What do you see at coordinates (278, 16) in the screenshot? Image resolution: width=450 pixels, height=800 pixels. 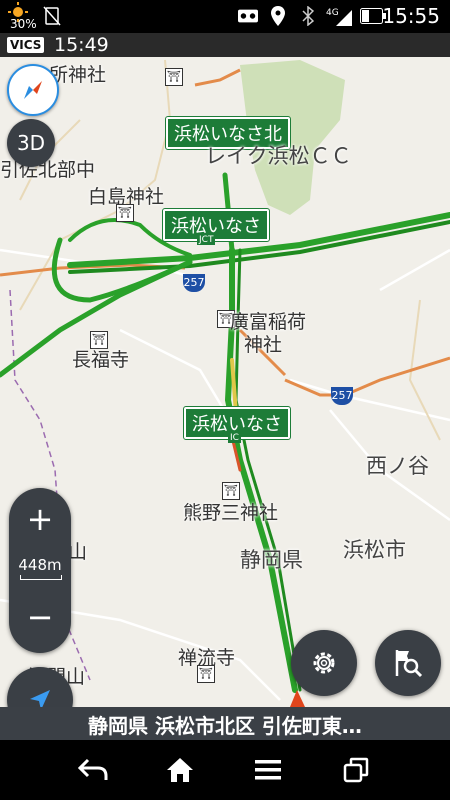 I see `location-pin-icon` at bounding box center [278, 16].